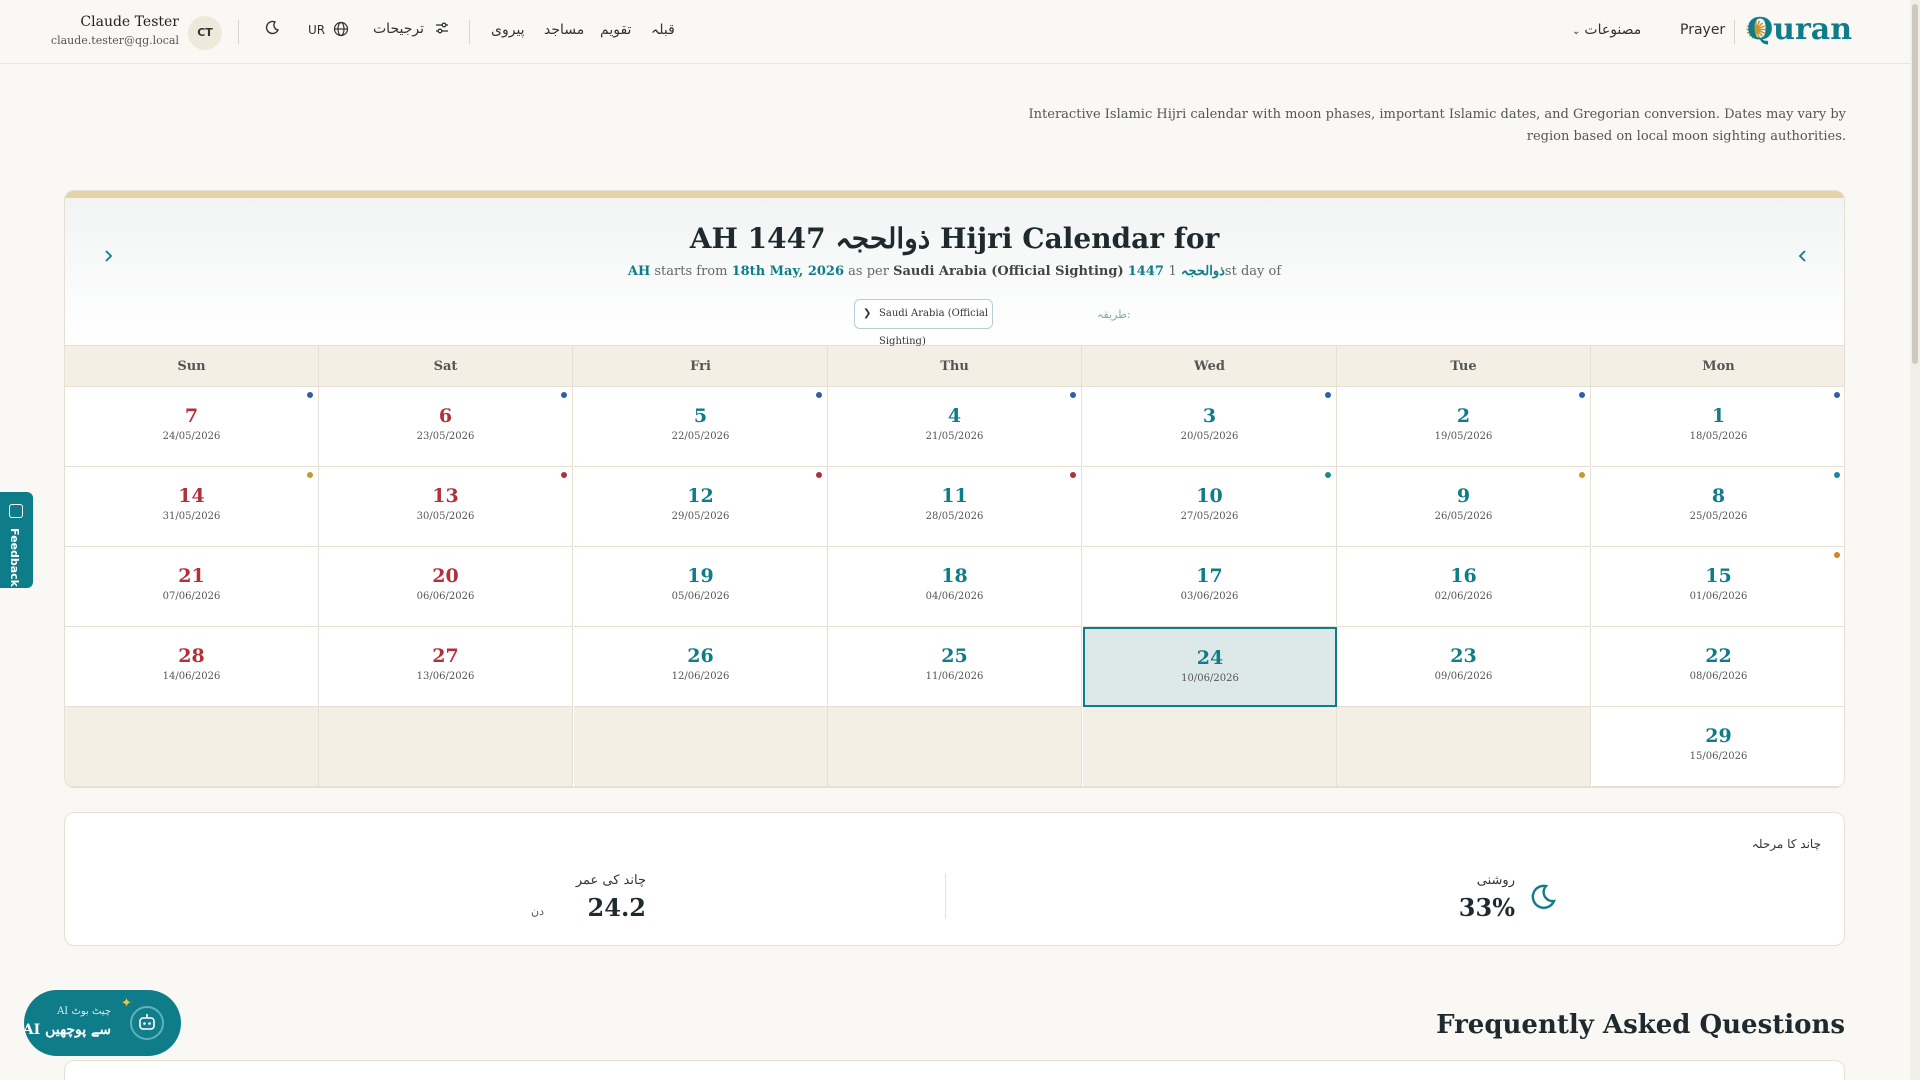 The width and height of the screenshot is (1920, 1080). What do you see at coordinates (192, 507) in the screenshot?
I see `day-cell: 14 31/05/2026` at bounding box center [192, 507].